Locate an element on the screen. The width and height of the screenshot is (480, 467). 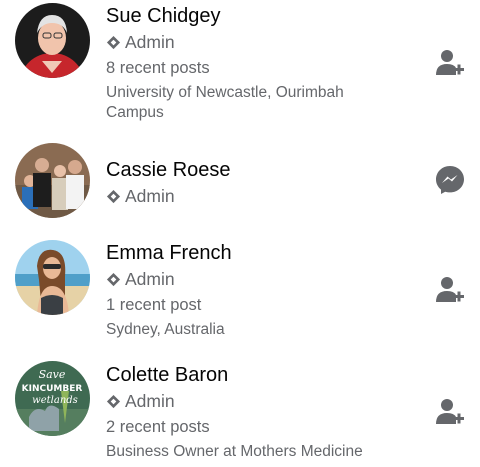
message-button is located at coordinates (450, 180).